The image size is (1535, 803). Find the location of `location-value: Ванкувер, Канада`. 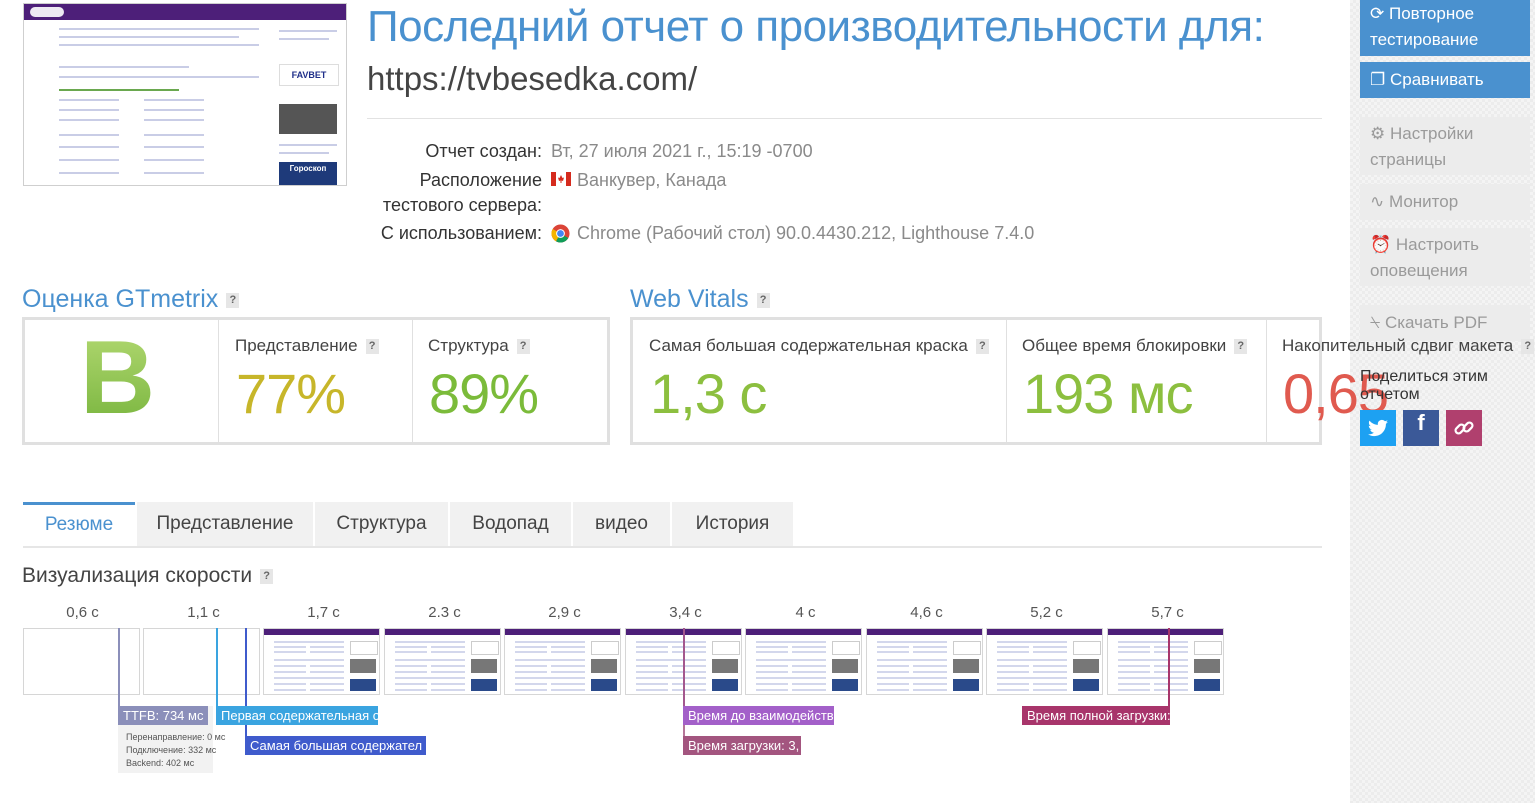

location-value: Ванкувер, Канада is located at coordinates (652, 180).